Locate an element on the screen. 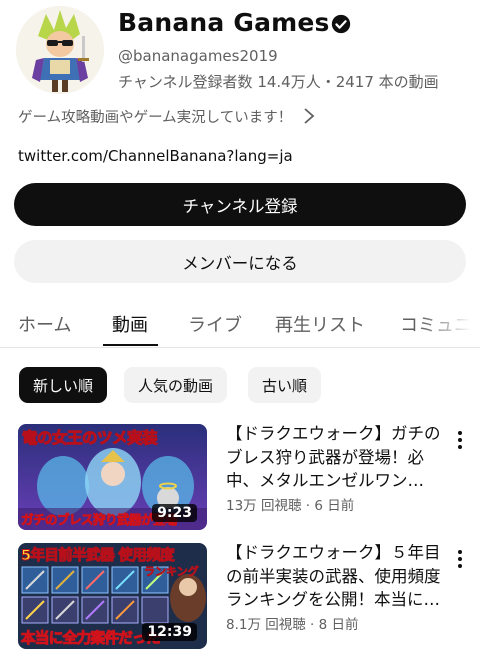 The height and width of the screenshot is (663, 480). subscribe-button: チャンネル登録 is located at coordinates (240, 204).